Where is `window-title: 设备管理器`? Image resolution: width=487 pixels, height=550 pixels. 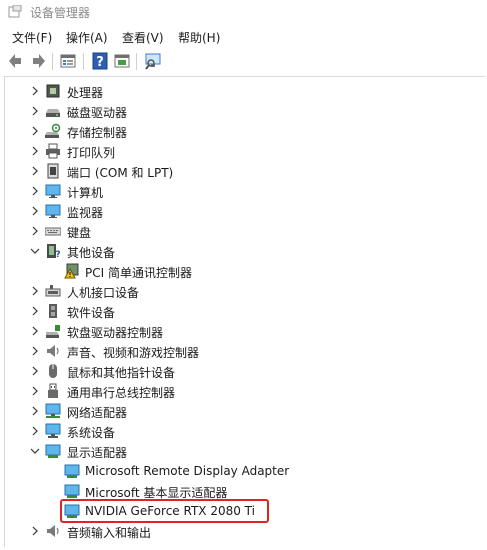 window-title: 设备管理器 is located at coordinates (60, 13).